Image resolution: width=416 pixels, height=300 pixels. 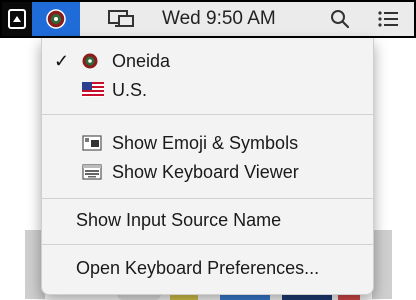 I want to click on app-menubar-icon, so click(x=17, y=19).